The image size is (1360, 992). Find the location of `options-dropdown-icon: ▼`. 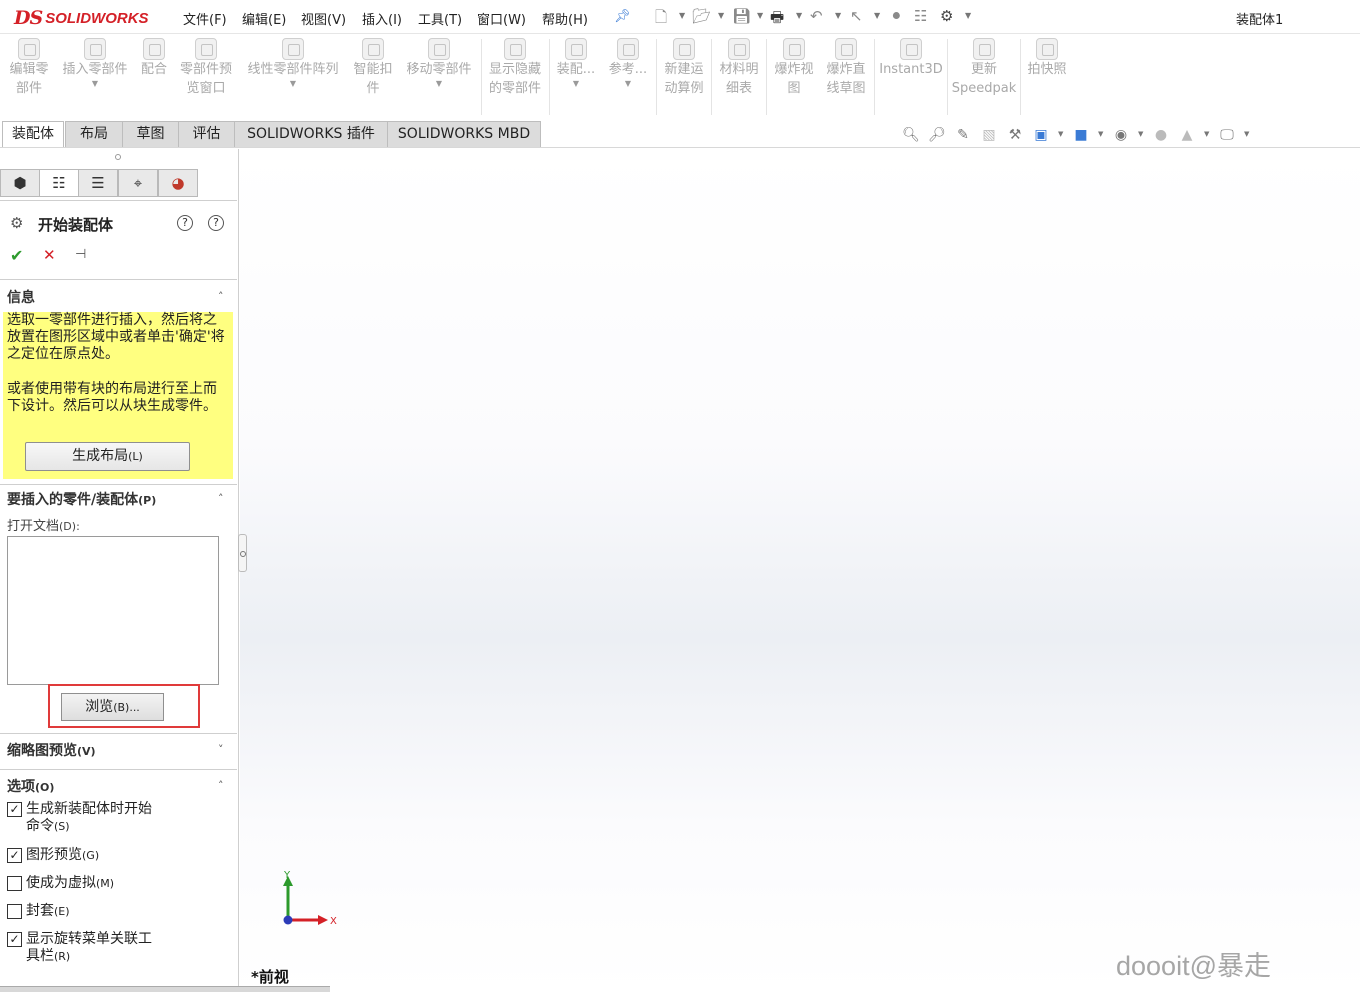

options-dropdown-icon: ▼ is located at coordinates (968, 15).